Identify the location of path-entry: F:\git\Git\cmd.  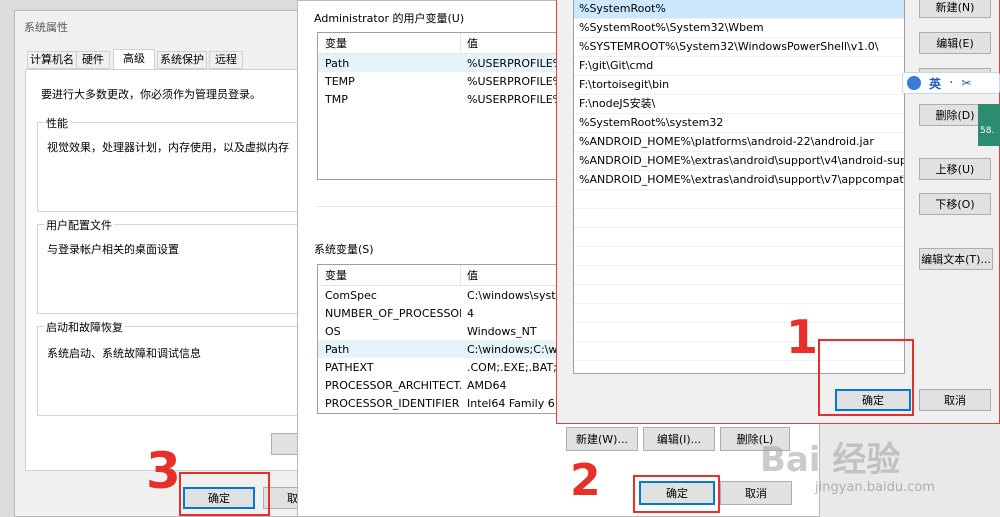
(739, 66).